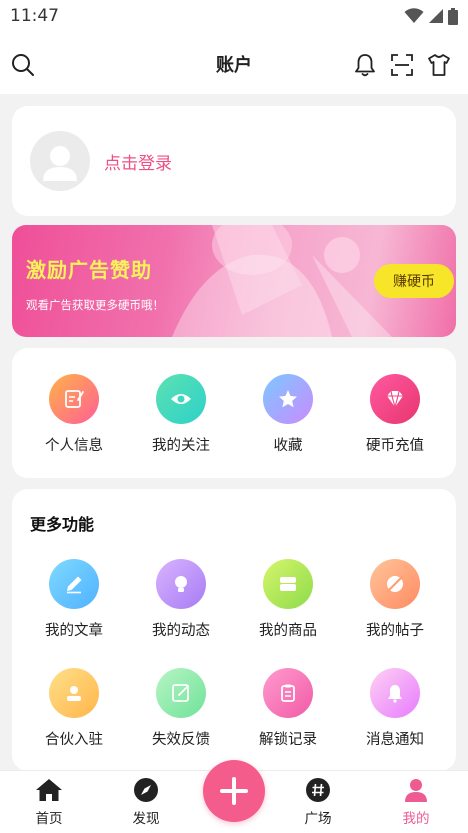 This screenshot has height=833, width=468. What do you see at coordinates (453, 16) in the screenshot?
I see `battery-icon` at bounding box center [453, 16].